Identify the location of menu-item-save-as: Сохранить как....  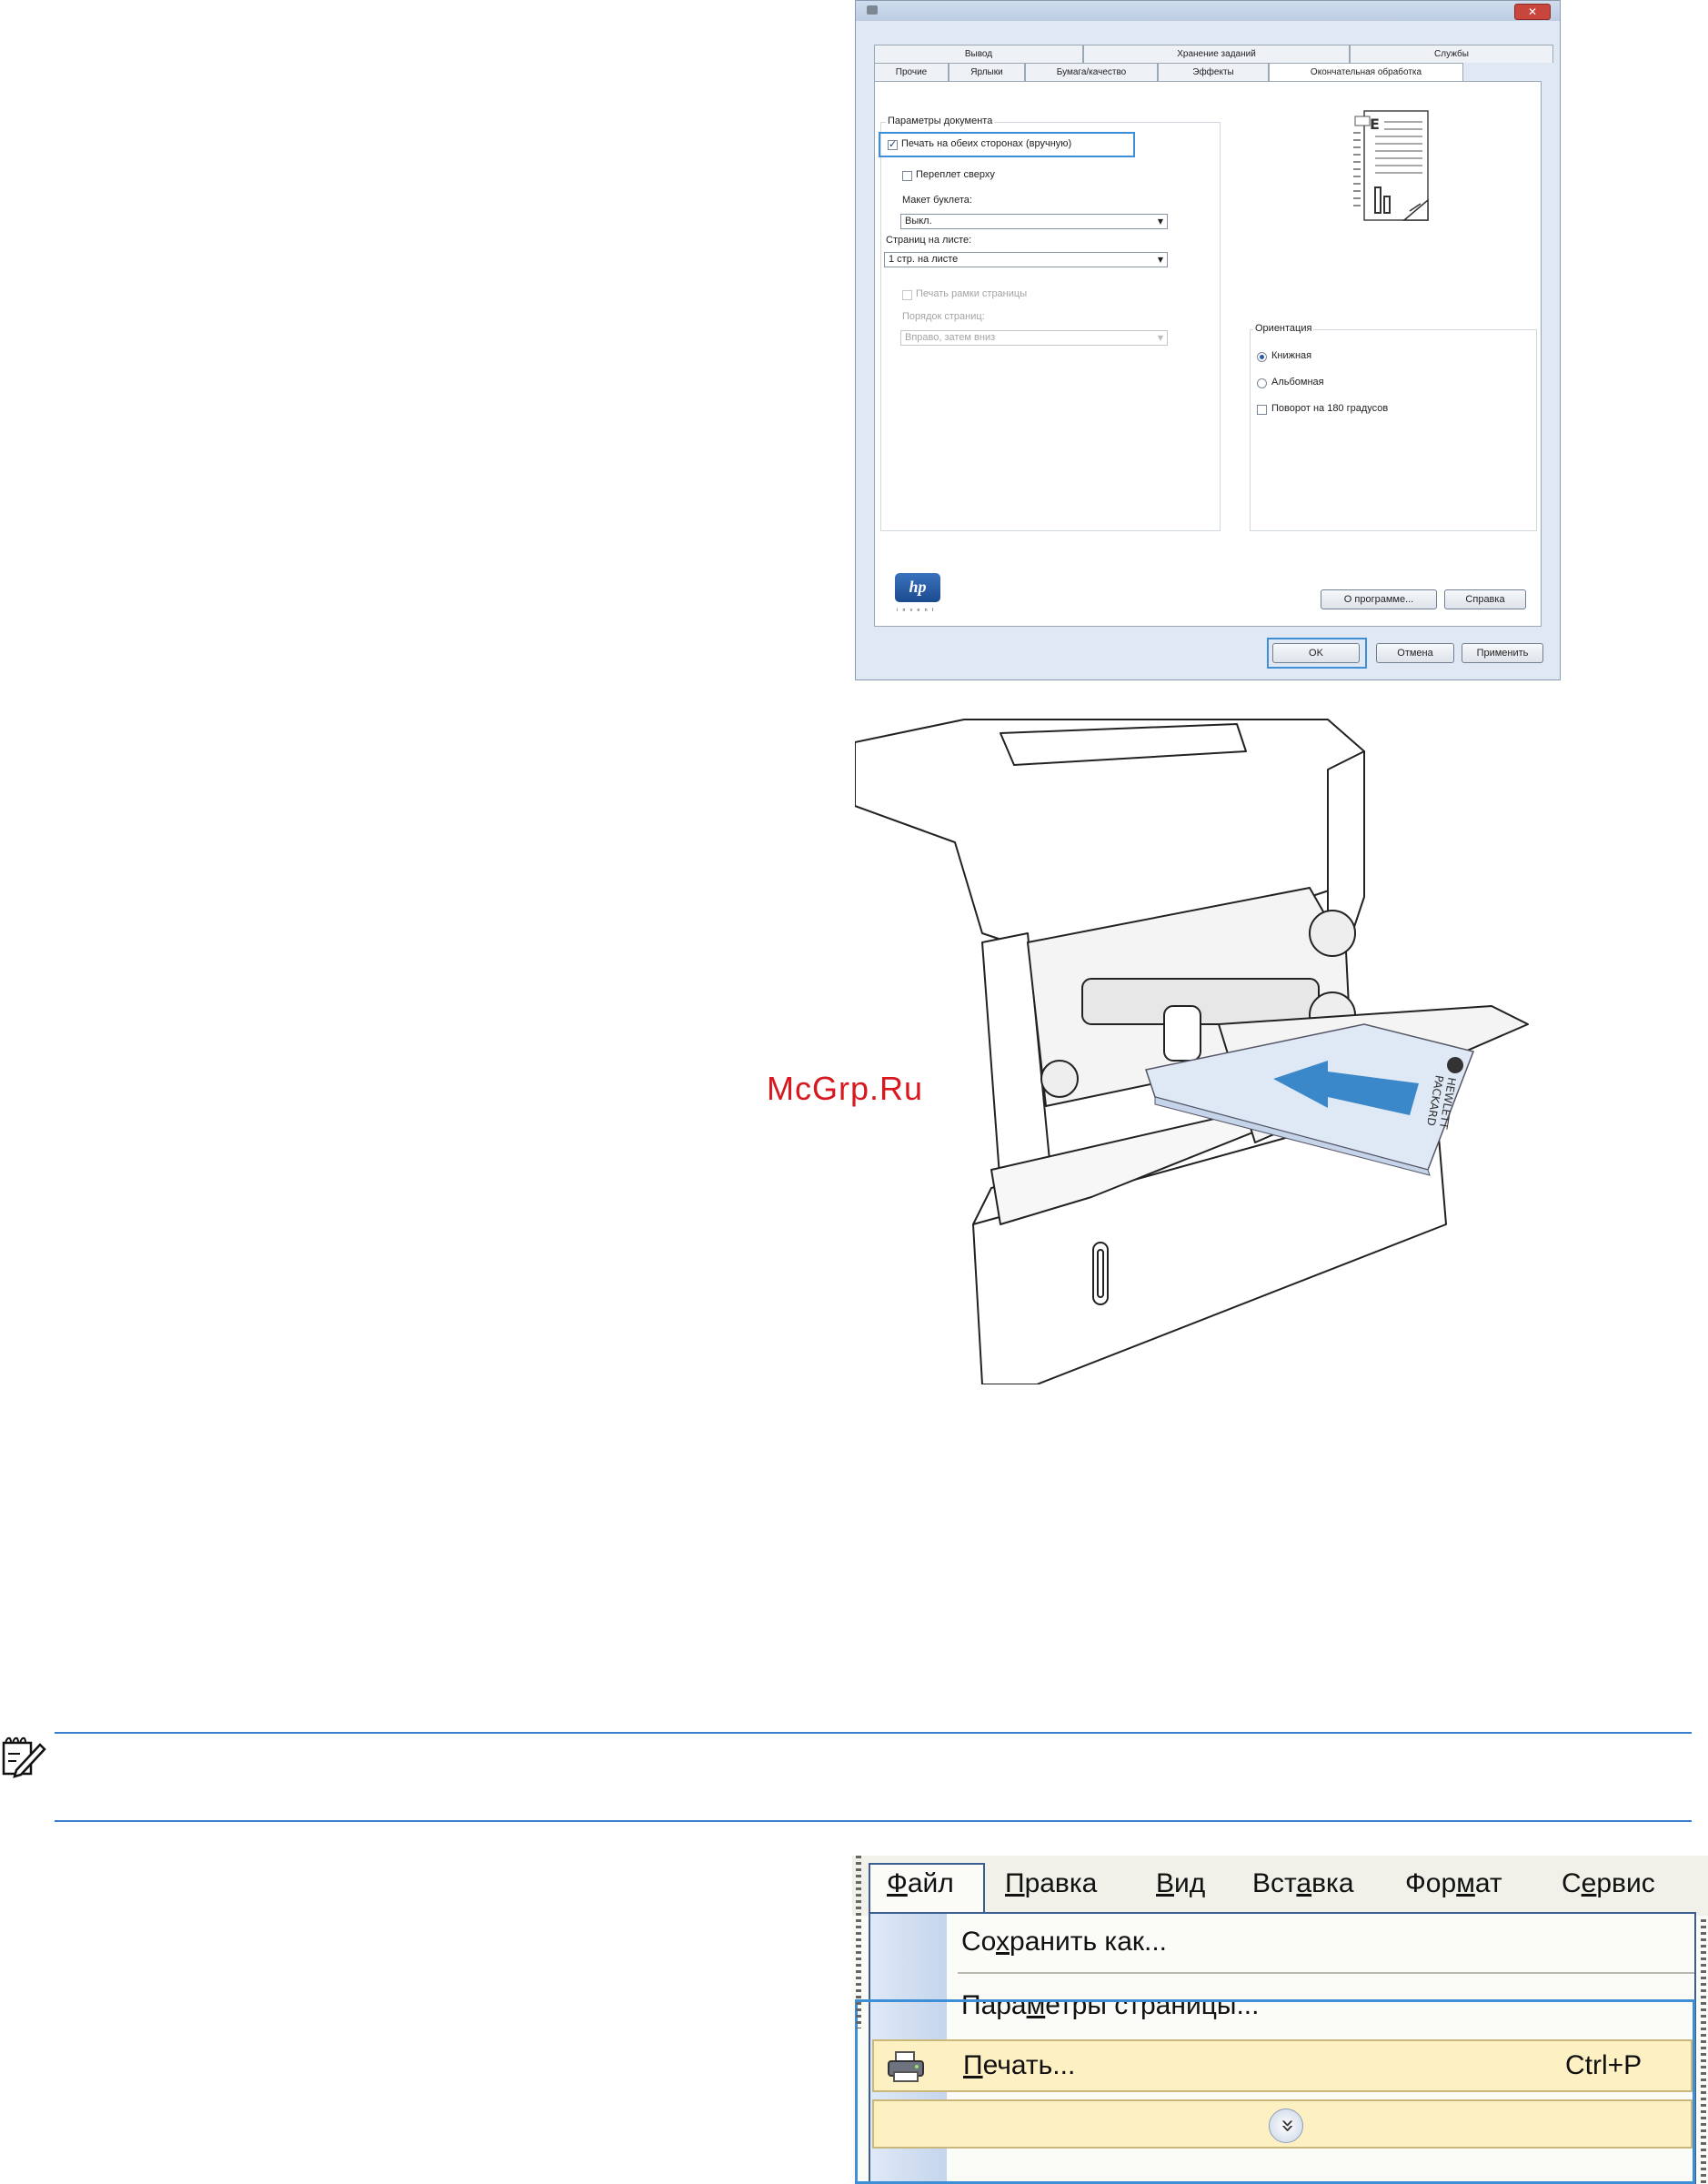
(1064, 1943).